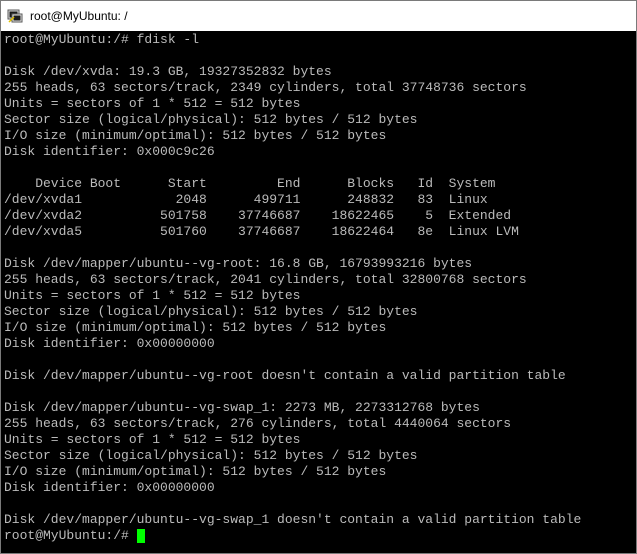  I want to click on putty-terminal-icon, so click(15, 16).